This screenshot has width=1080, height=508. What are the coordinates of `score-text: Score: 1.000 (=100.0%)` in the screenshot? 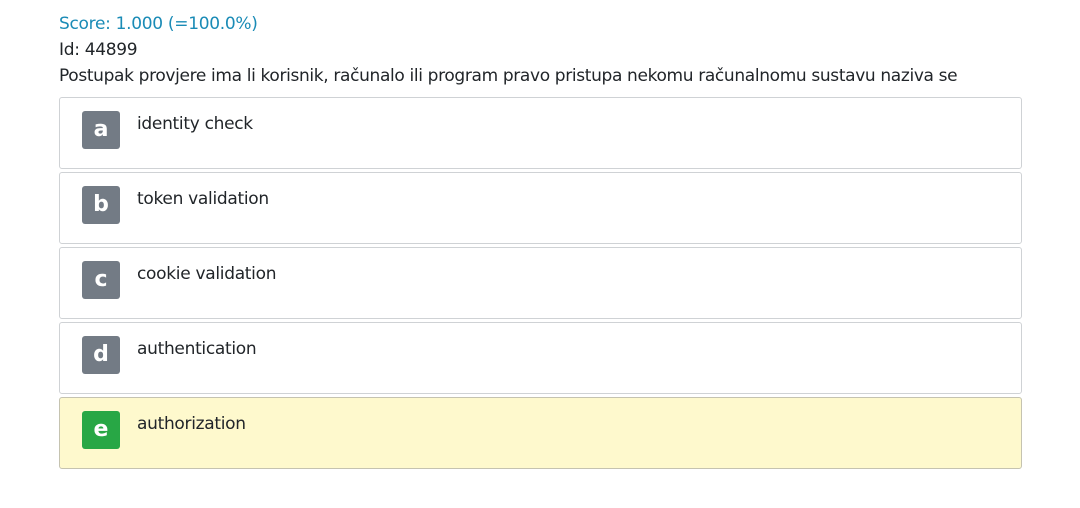 It's located at (158, 24).